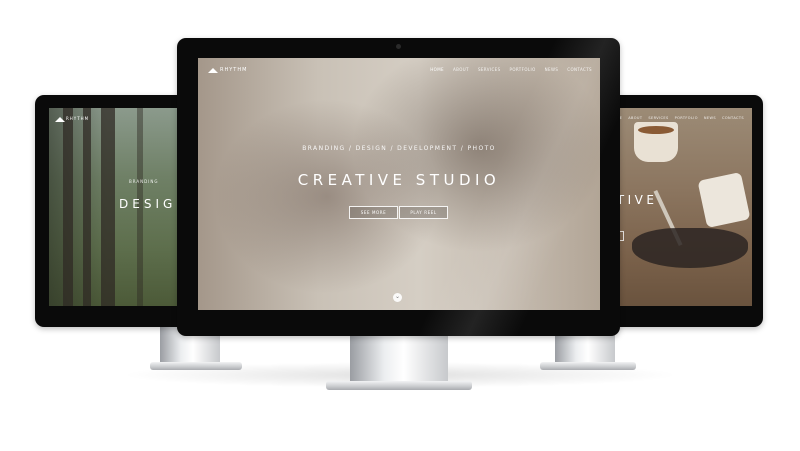 Image resolution: width=800 pixels, height=451 pixels. What do you see at coordinates (77, 118) in the screenshot?
I see `left-site-logo: RHYTHM` at bounding box center [77, 118].